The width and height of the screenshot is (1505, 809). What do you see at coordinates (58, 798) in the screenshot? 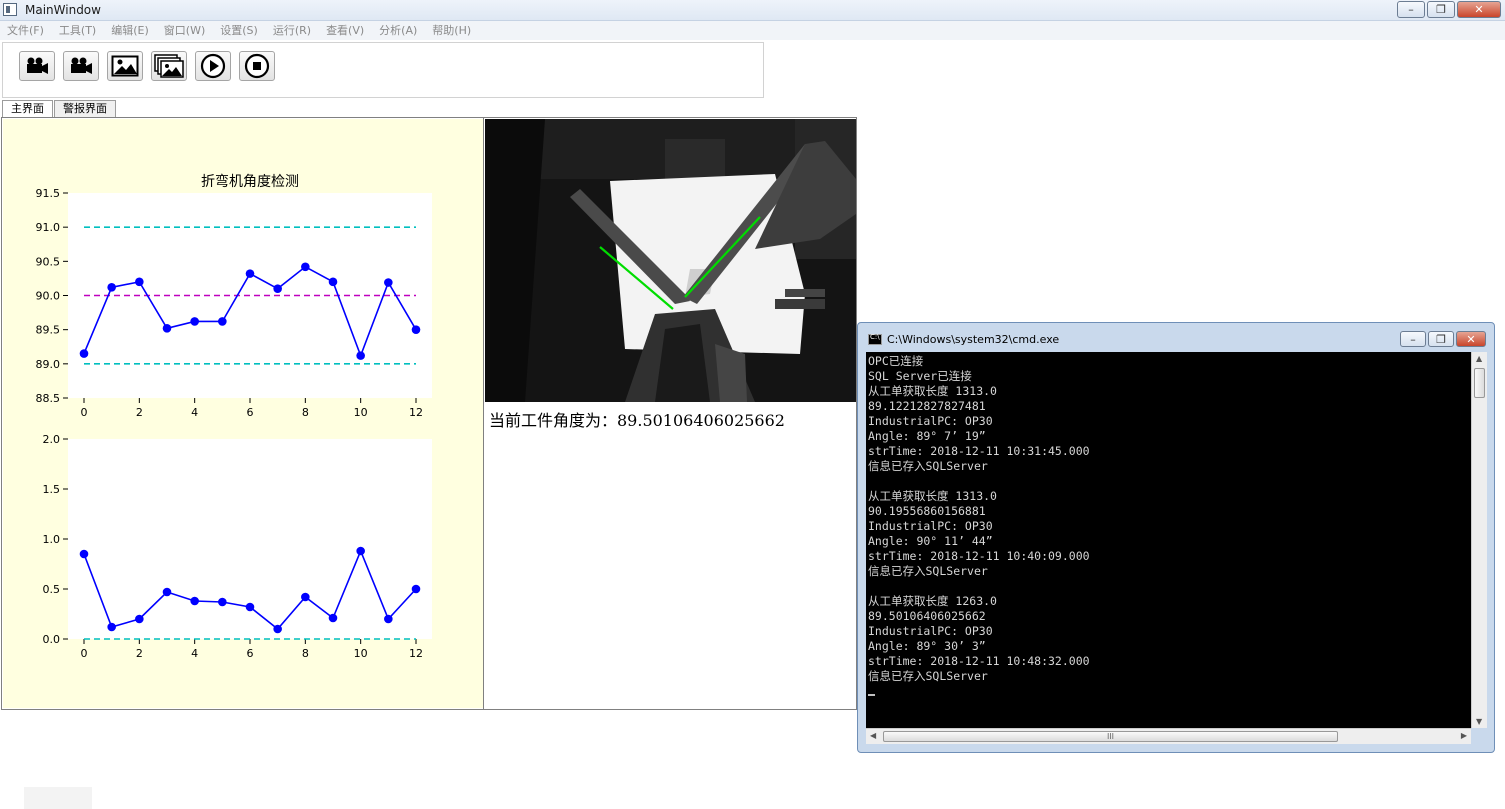
I see `taskbar-ghost` at bounding box center [58, 798].